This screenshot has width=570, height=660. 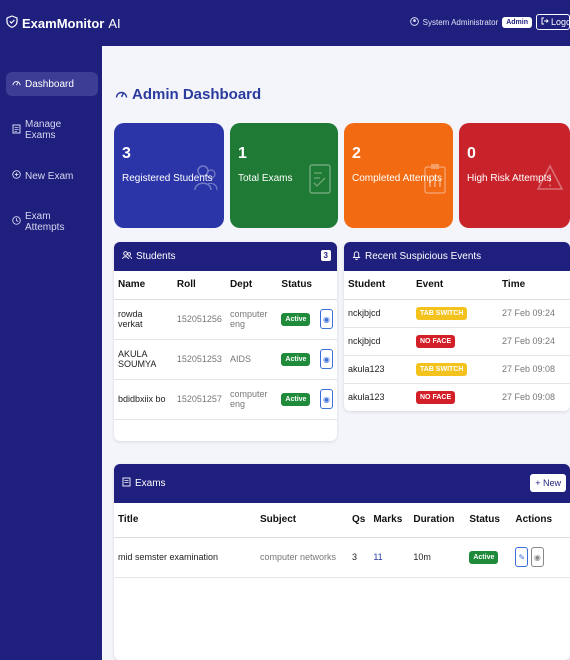 What do you see at coordinates (553, 22) in the screenshot?
I see `logout-button: Logout` at bounding box center [553, 22].